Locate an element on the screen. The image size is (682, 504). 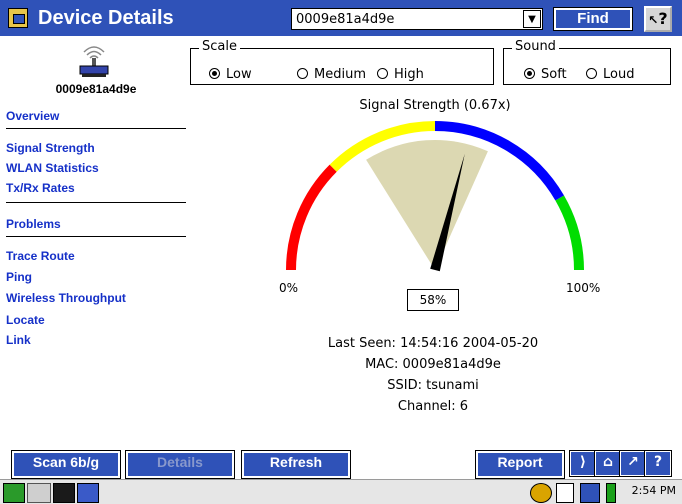
sidebar-item-ping: Ping is located at coordinates (19, 277).